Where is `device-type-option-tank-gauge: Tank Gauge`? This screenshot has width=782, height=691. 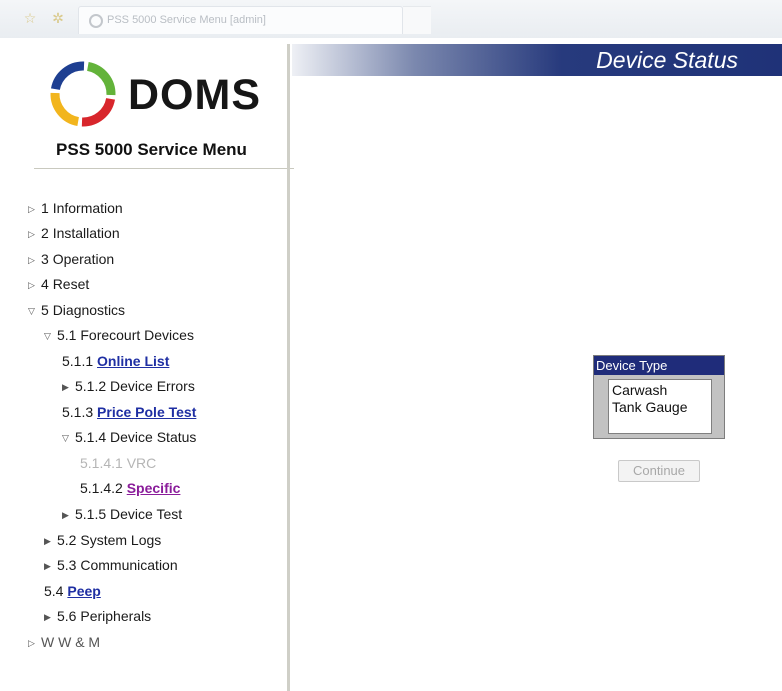 device-type-option-tank-gauge: Tank Gauge is located at coordinates (660, 407).